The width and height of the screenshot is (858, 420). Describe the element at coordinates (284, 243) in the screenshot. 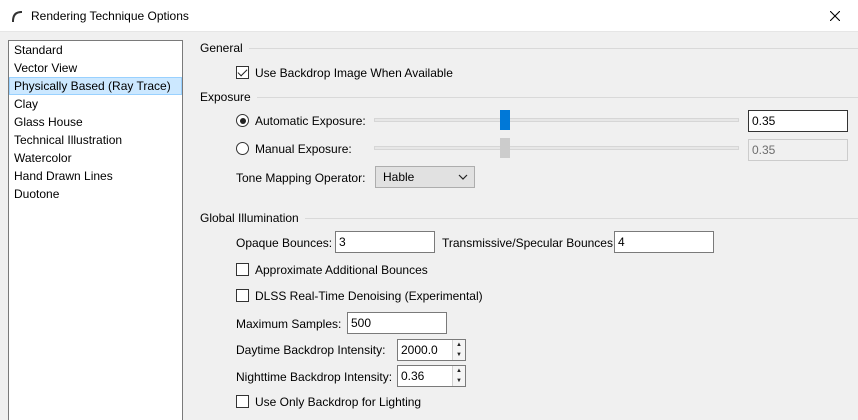

I see `opaque-bounces-label: Opaque Bounces:` at that location.